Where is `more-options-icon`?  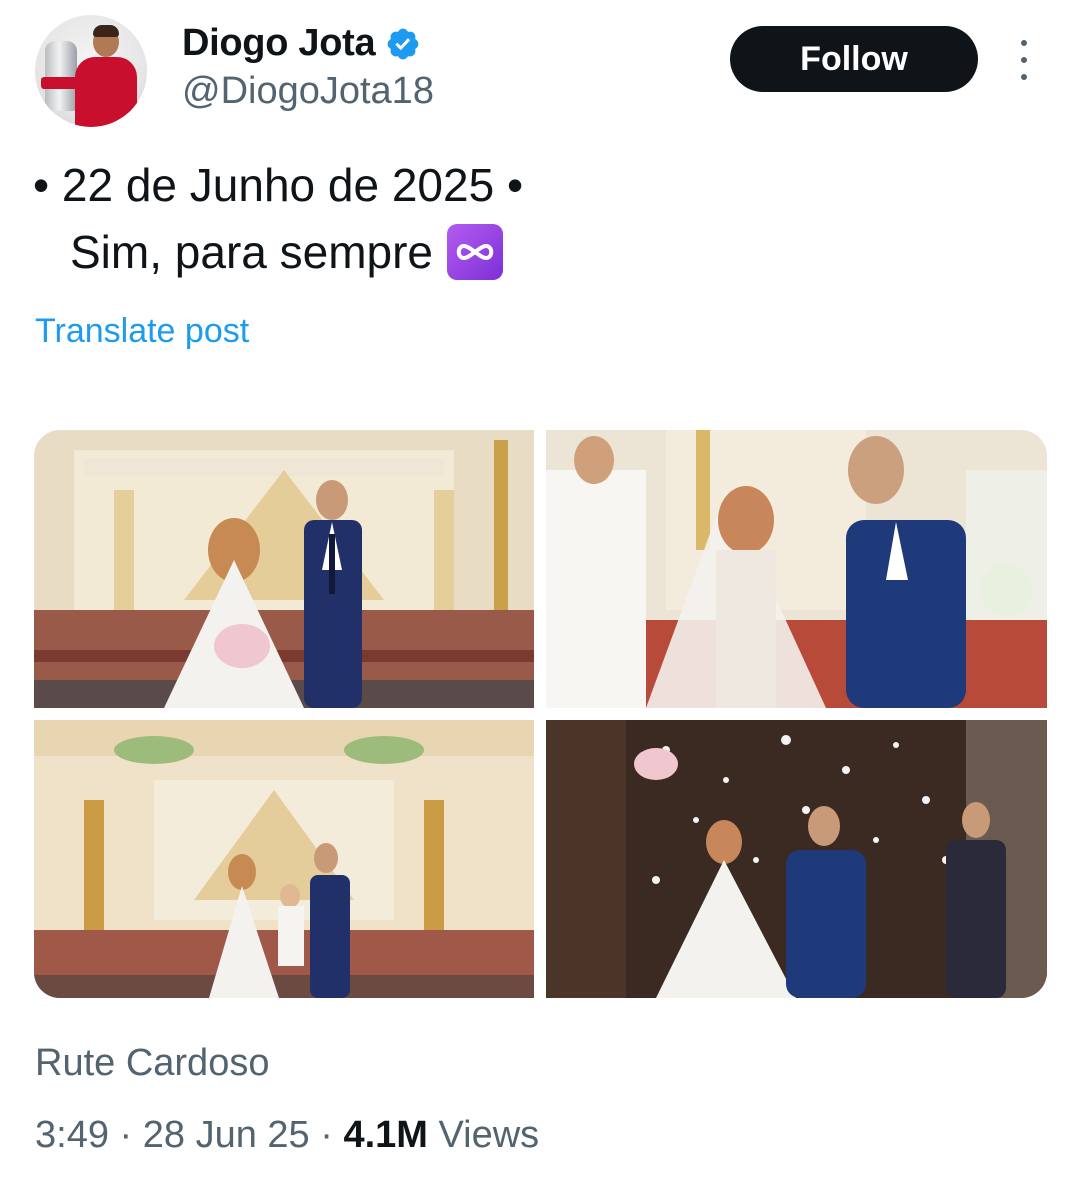 more-options-icon is located at coordinates (1024, 60).